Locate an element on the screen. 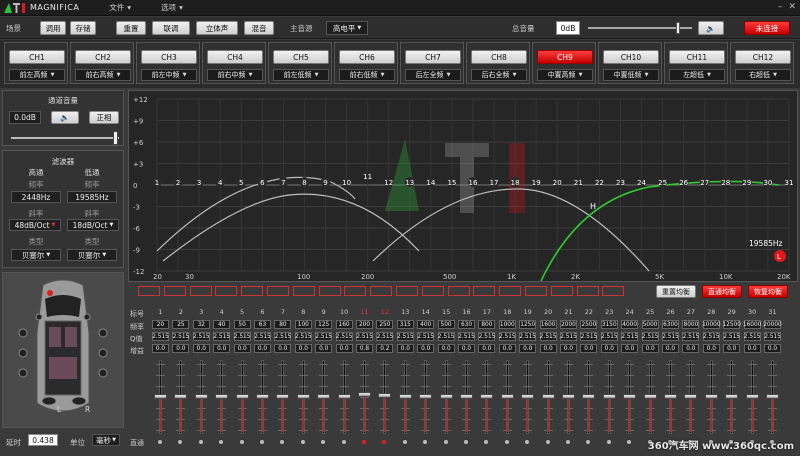 The width and height of the screenshot is (800, 456). hp-type-select: 贝塞尔 ▼ is located at coordinates (36, 255).